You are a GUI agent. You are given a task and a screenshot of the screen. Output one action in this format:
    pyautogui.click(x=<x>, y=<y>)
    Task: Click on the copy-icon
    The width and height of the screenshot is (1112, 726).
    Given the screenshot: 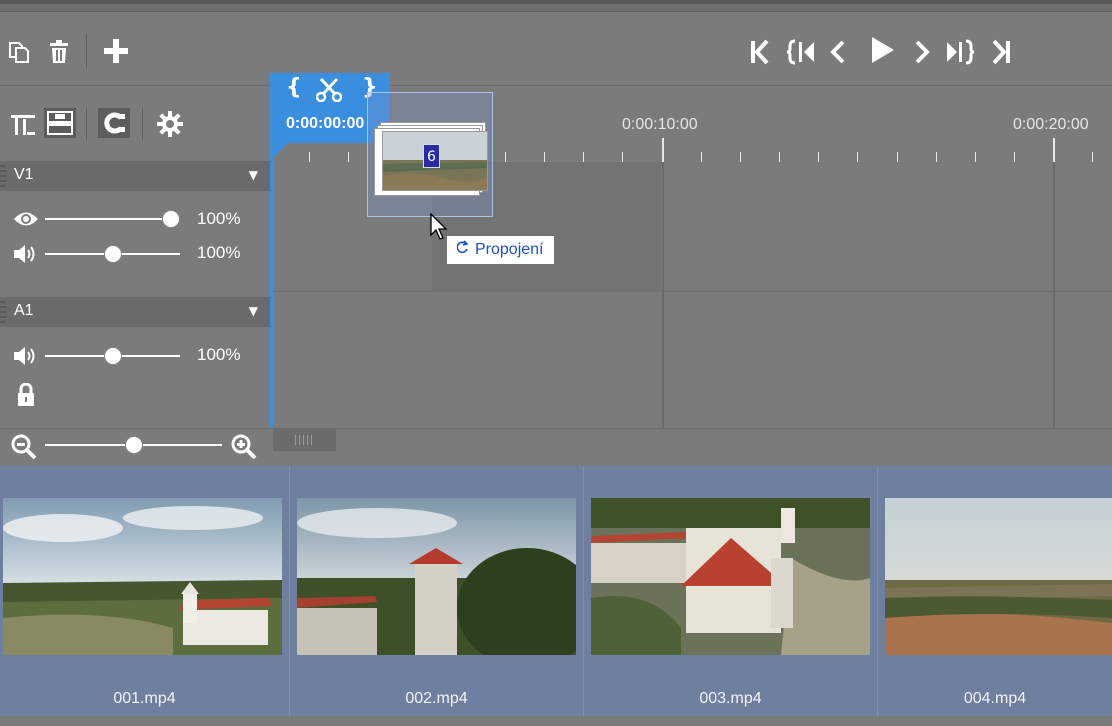 What is the action you would take?
    pyautogui.click(x=19, y=52)
    